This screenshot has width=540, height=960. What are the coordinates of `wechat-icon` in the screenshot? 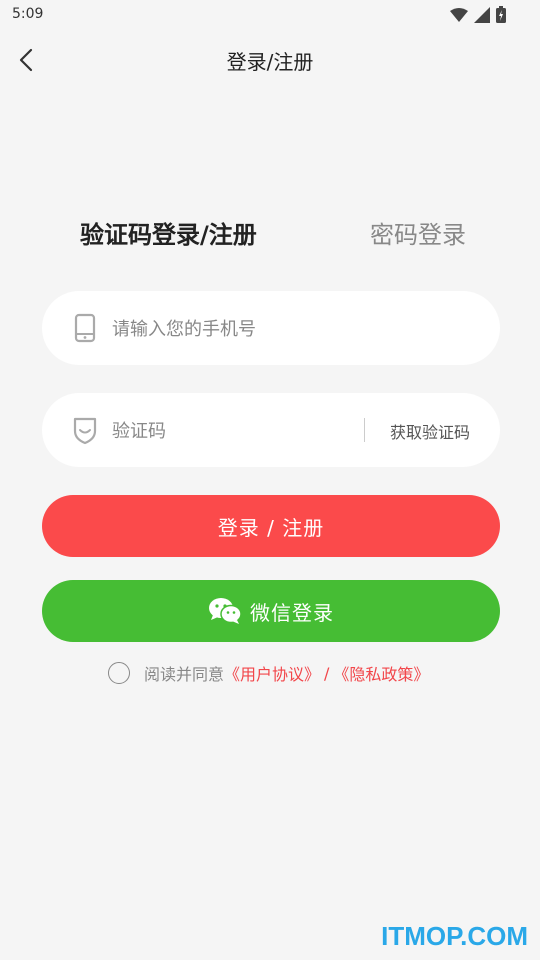 It's located at (225, 611).